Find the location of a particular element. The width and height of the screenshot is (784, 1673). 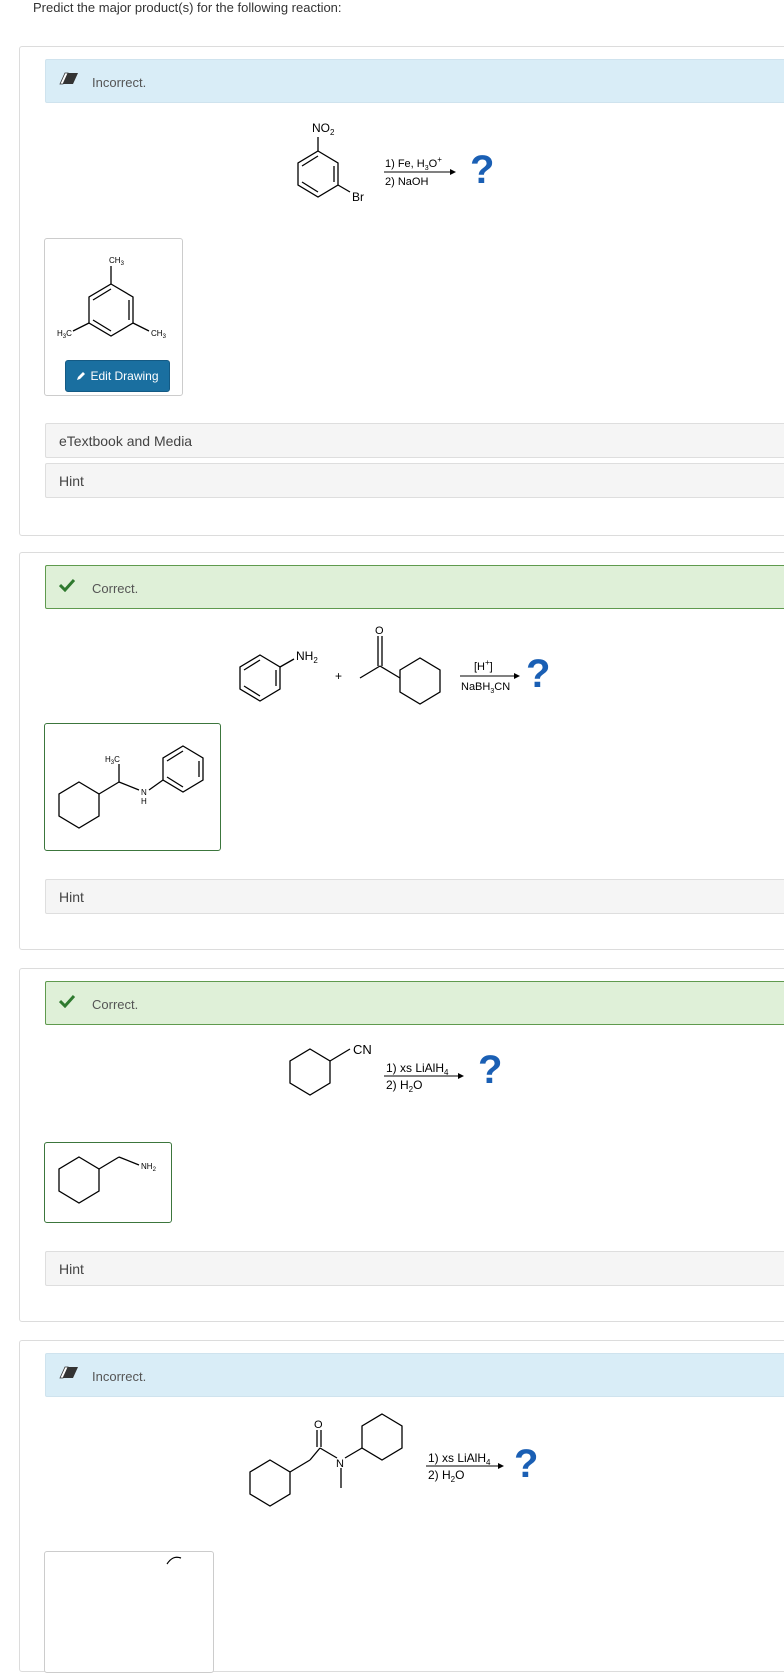

amine-product-drawing: H3C N H is located at coordinates (131, 787).